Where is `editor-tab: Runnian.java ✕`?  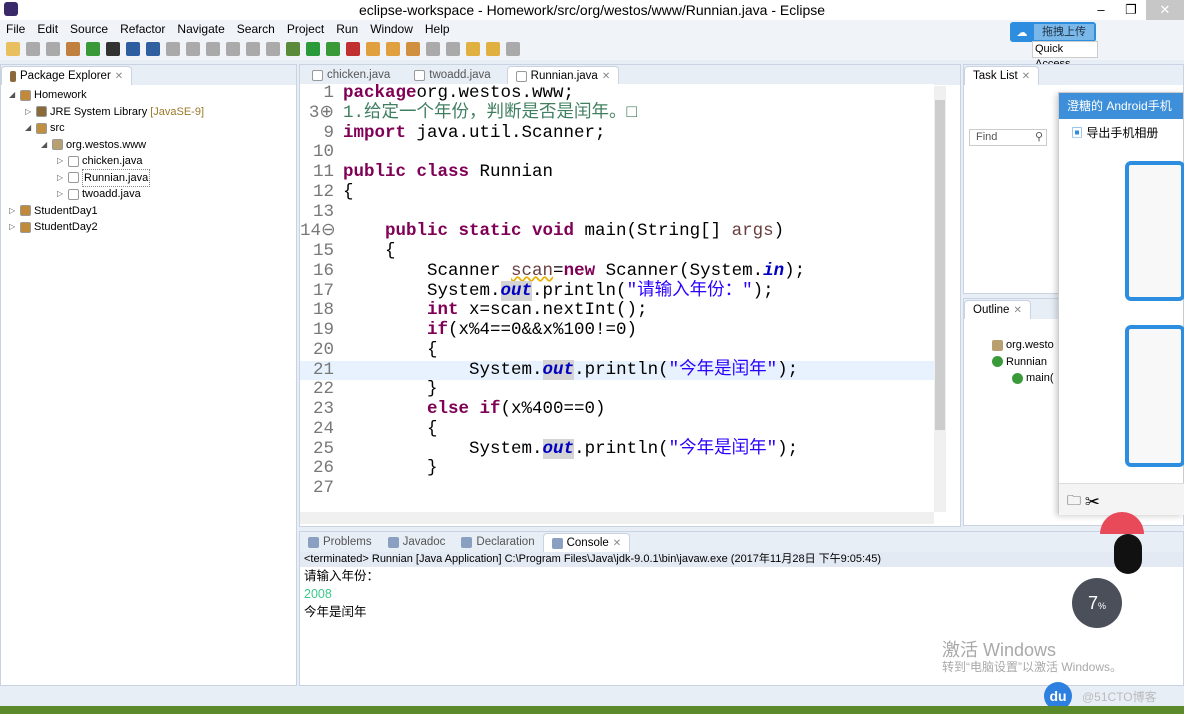 editor-tab: Runnian.java ✕ is located at coordinates (563, 75).